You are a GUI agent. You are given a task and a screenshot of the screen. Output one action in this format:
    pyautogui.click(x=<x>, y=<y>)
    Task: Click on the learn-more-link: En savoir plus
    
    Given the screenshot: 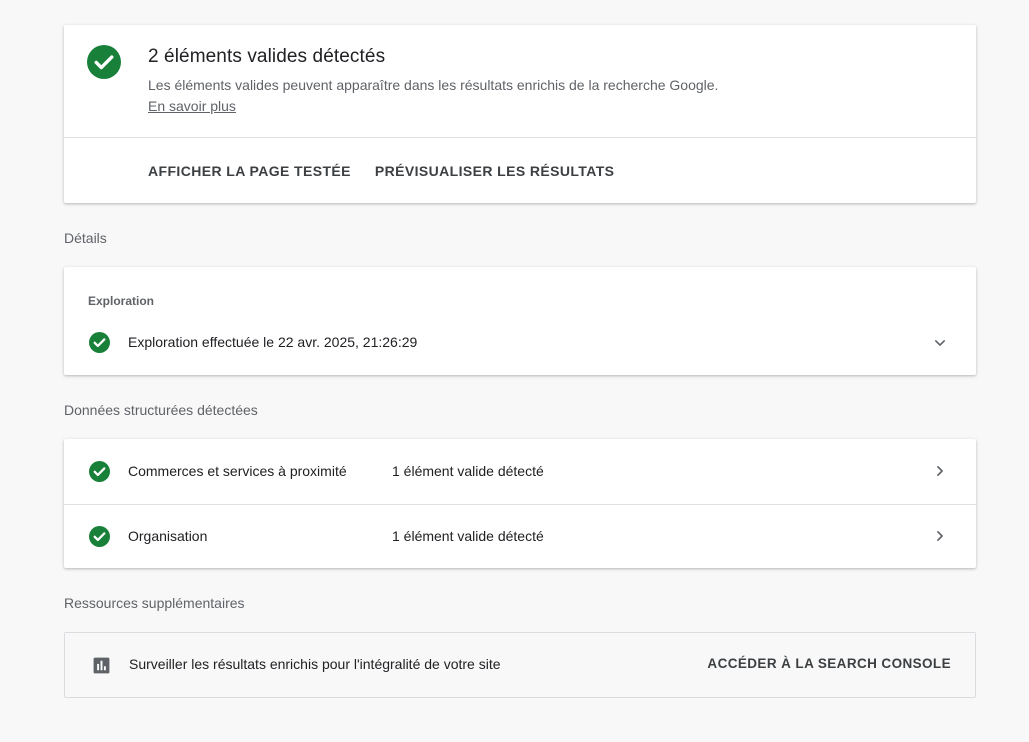 What is the action you would take?
    pyautogui.click(x=192, y=106)
    